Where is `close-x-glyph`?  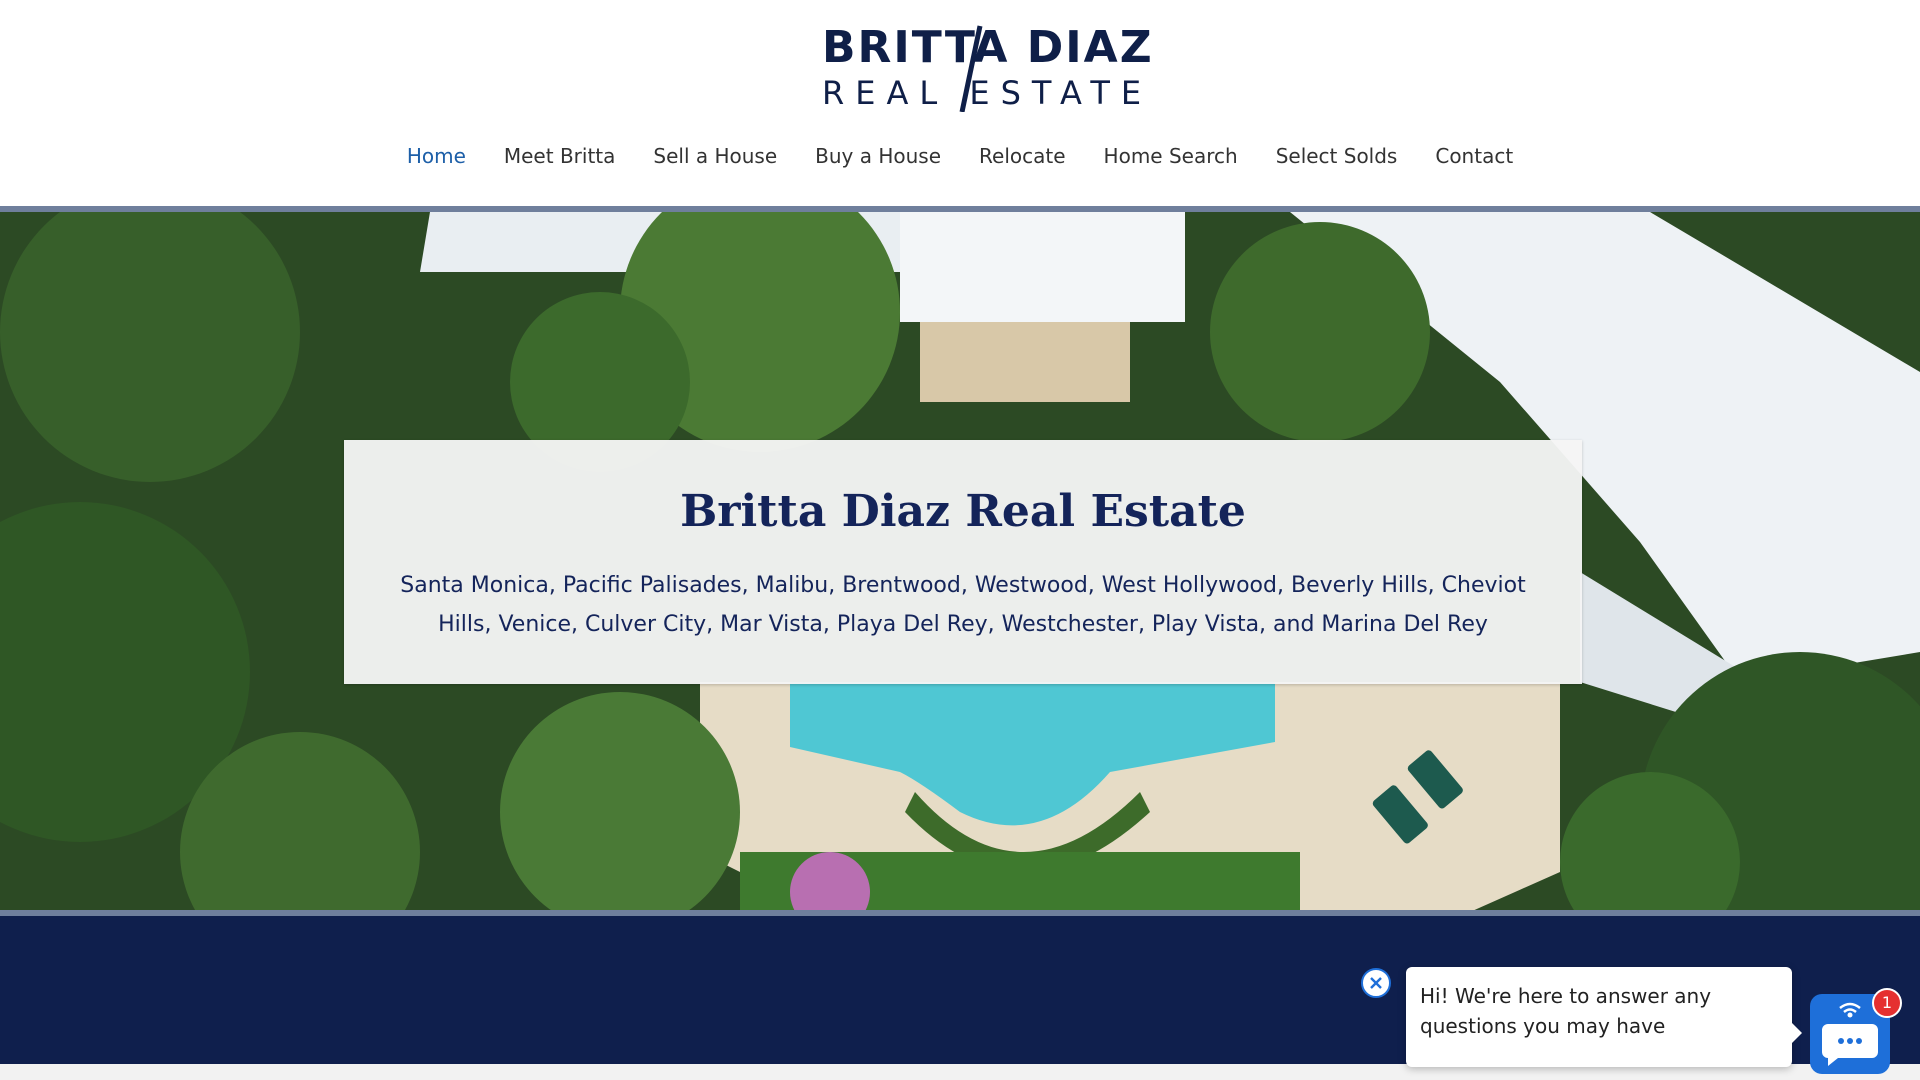 close-x-glyph is located at coordinates (1376, 983).